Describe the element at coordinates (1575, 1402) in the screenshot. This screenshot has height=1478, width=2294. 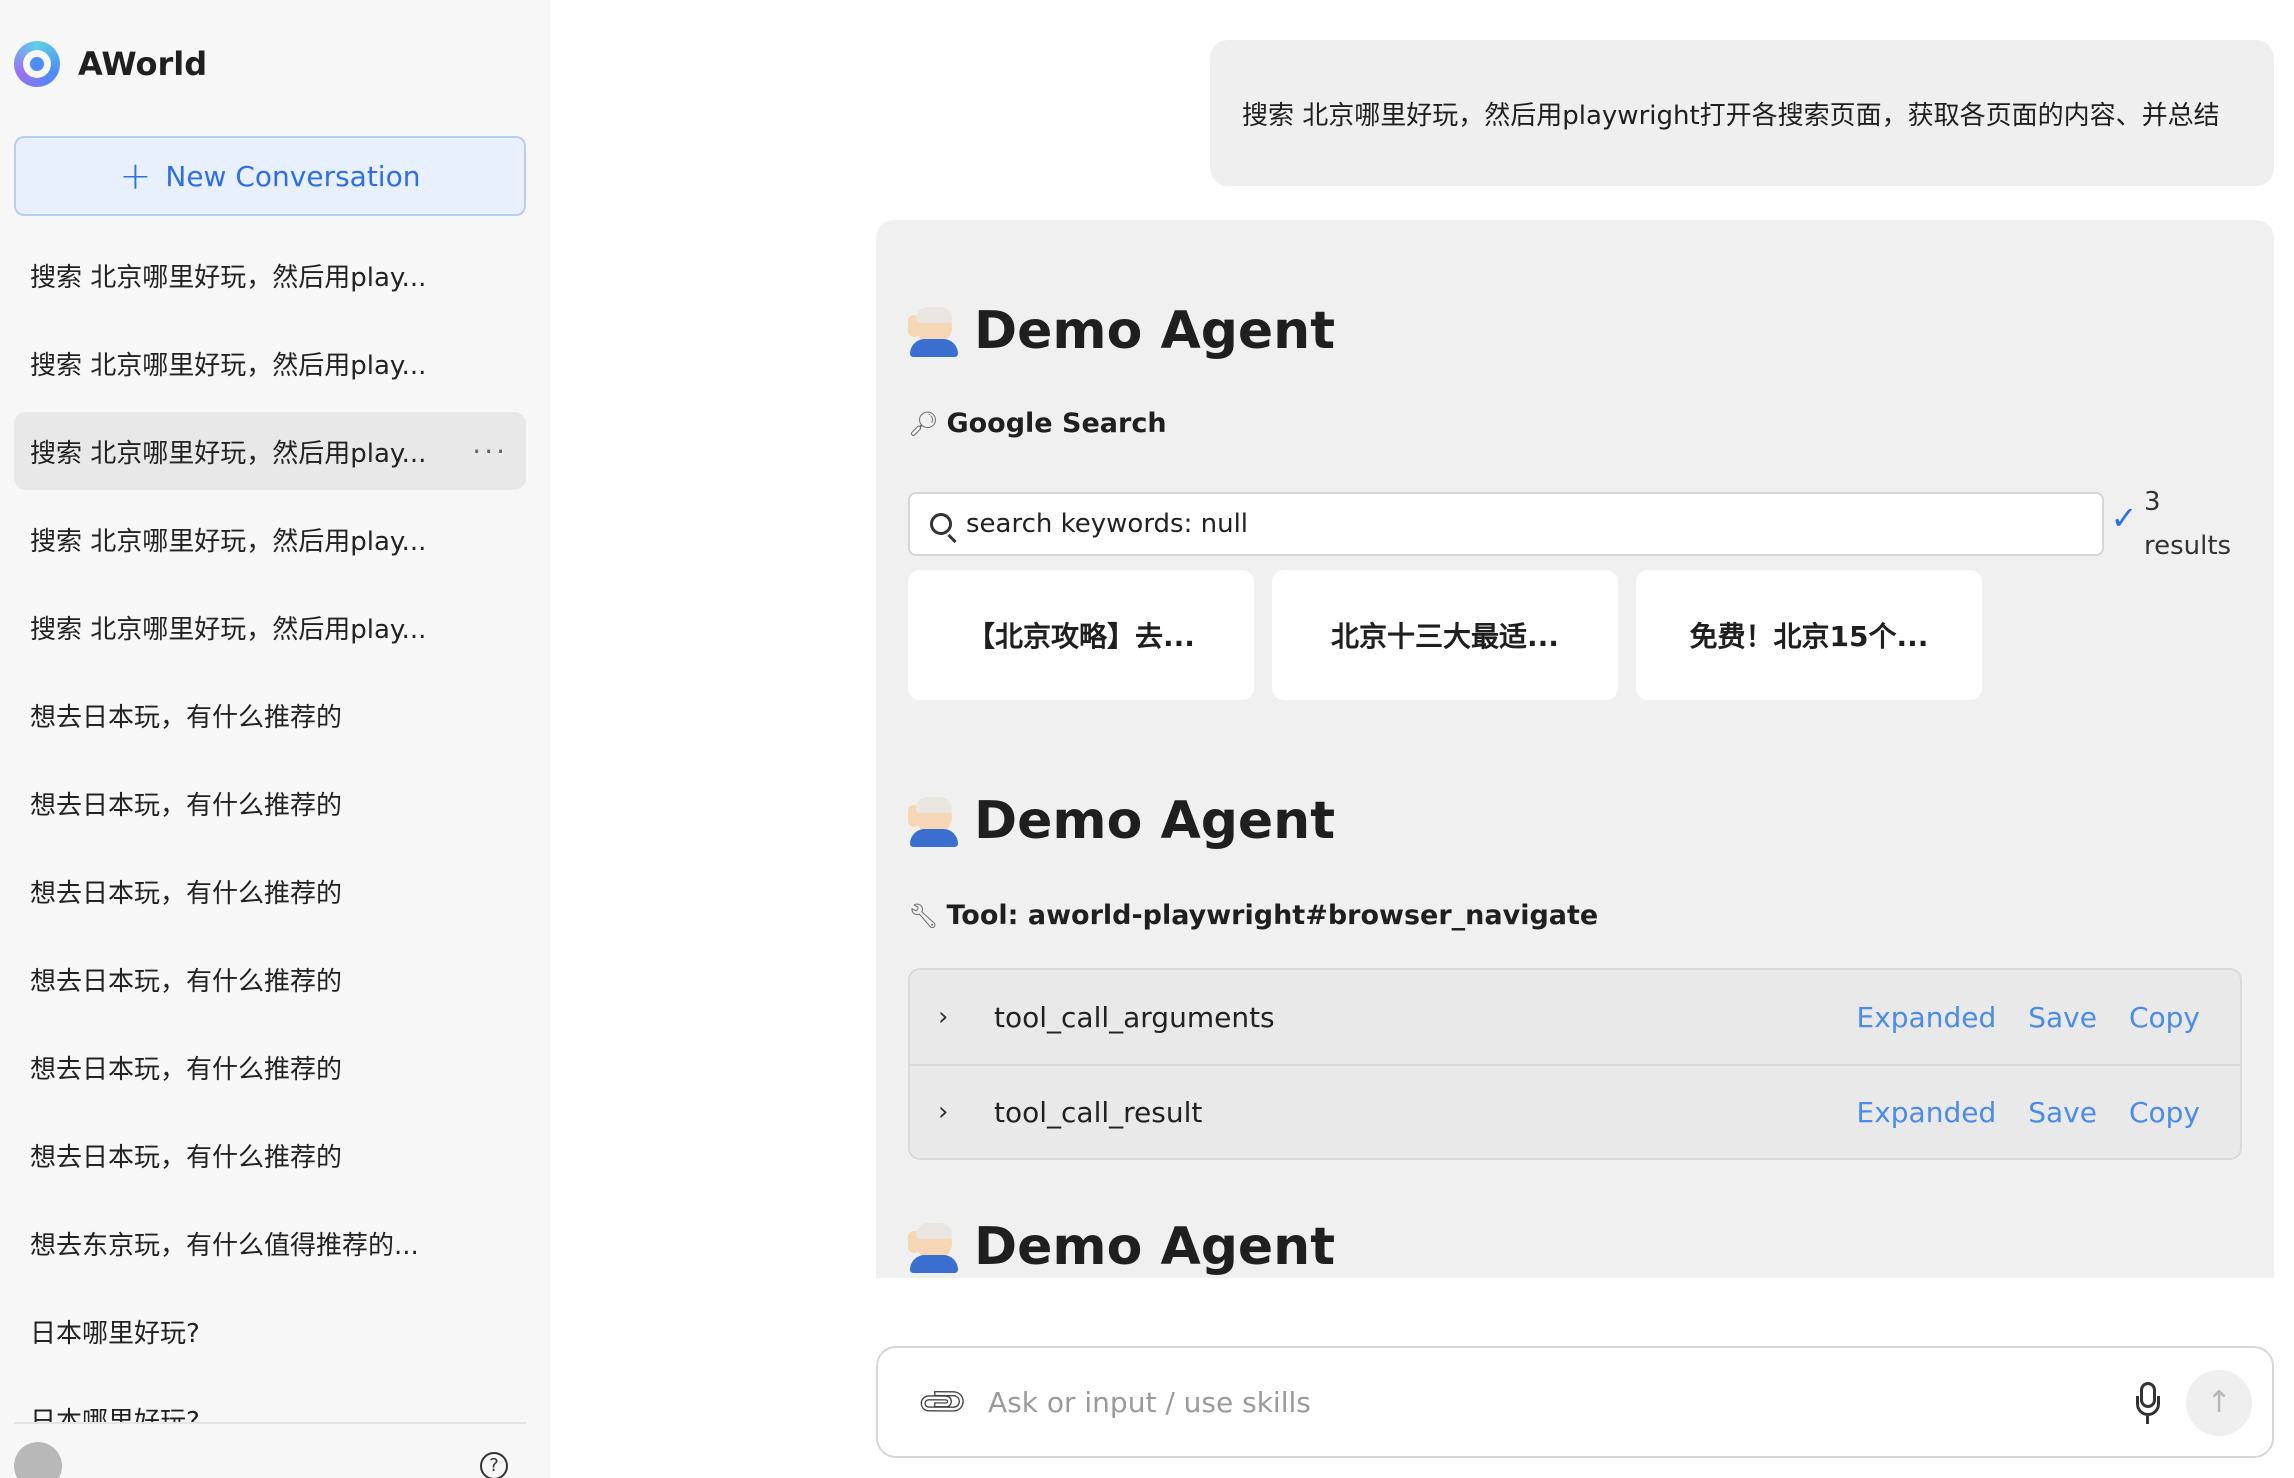
I see `chat-input-bar: 📎︎ Ask or input / use skills ↑` at that location.